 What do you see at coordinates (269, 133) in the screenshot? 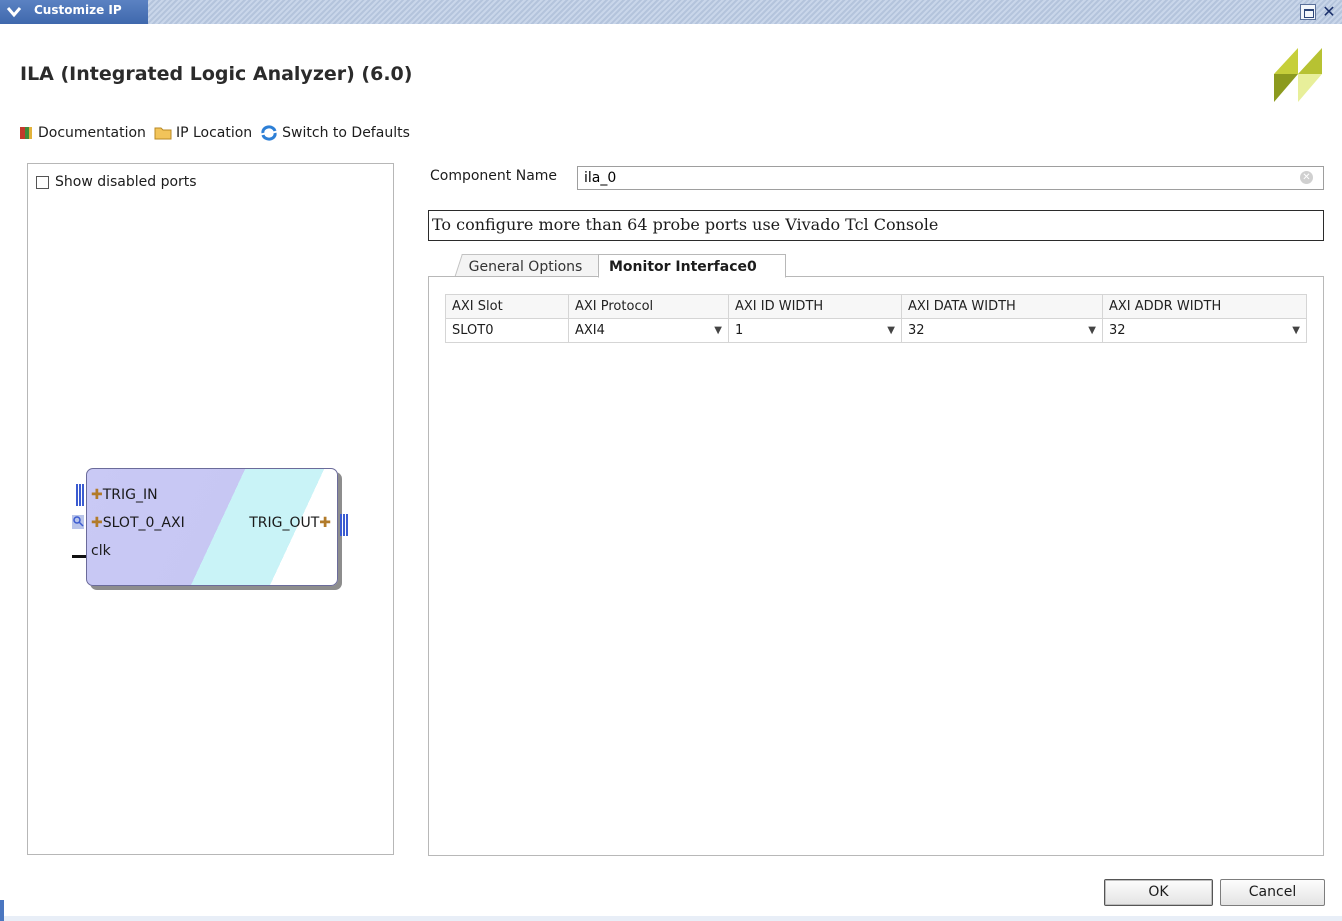
I see `refresh-icon` at bounding box center [269, 133].